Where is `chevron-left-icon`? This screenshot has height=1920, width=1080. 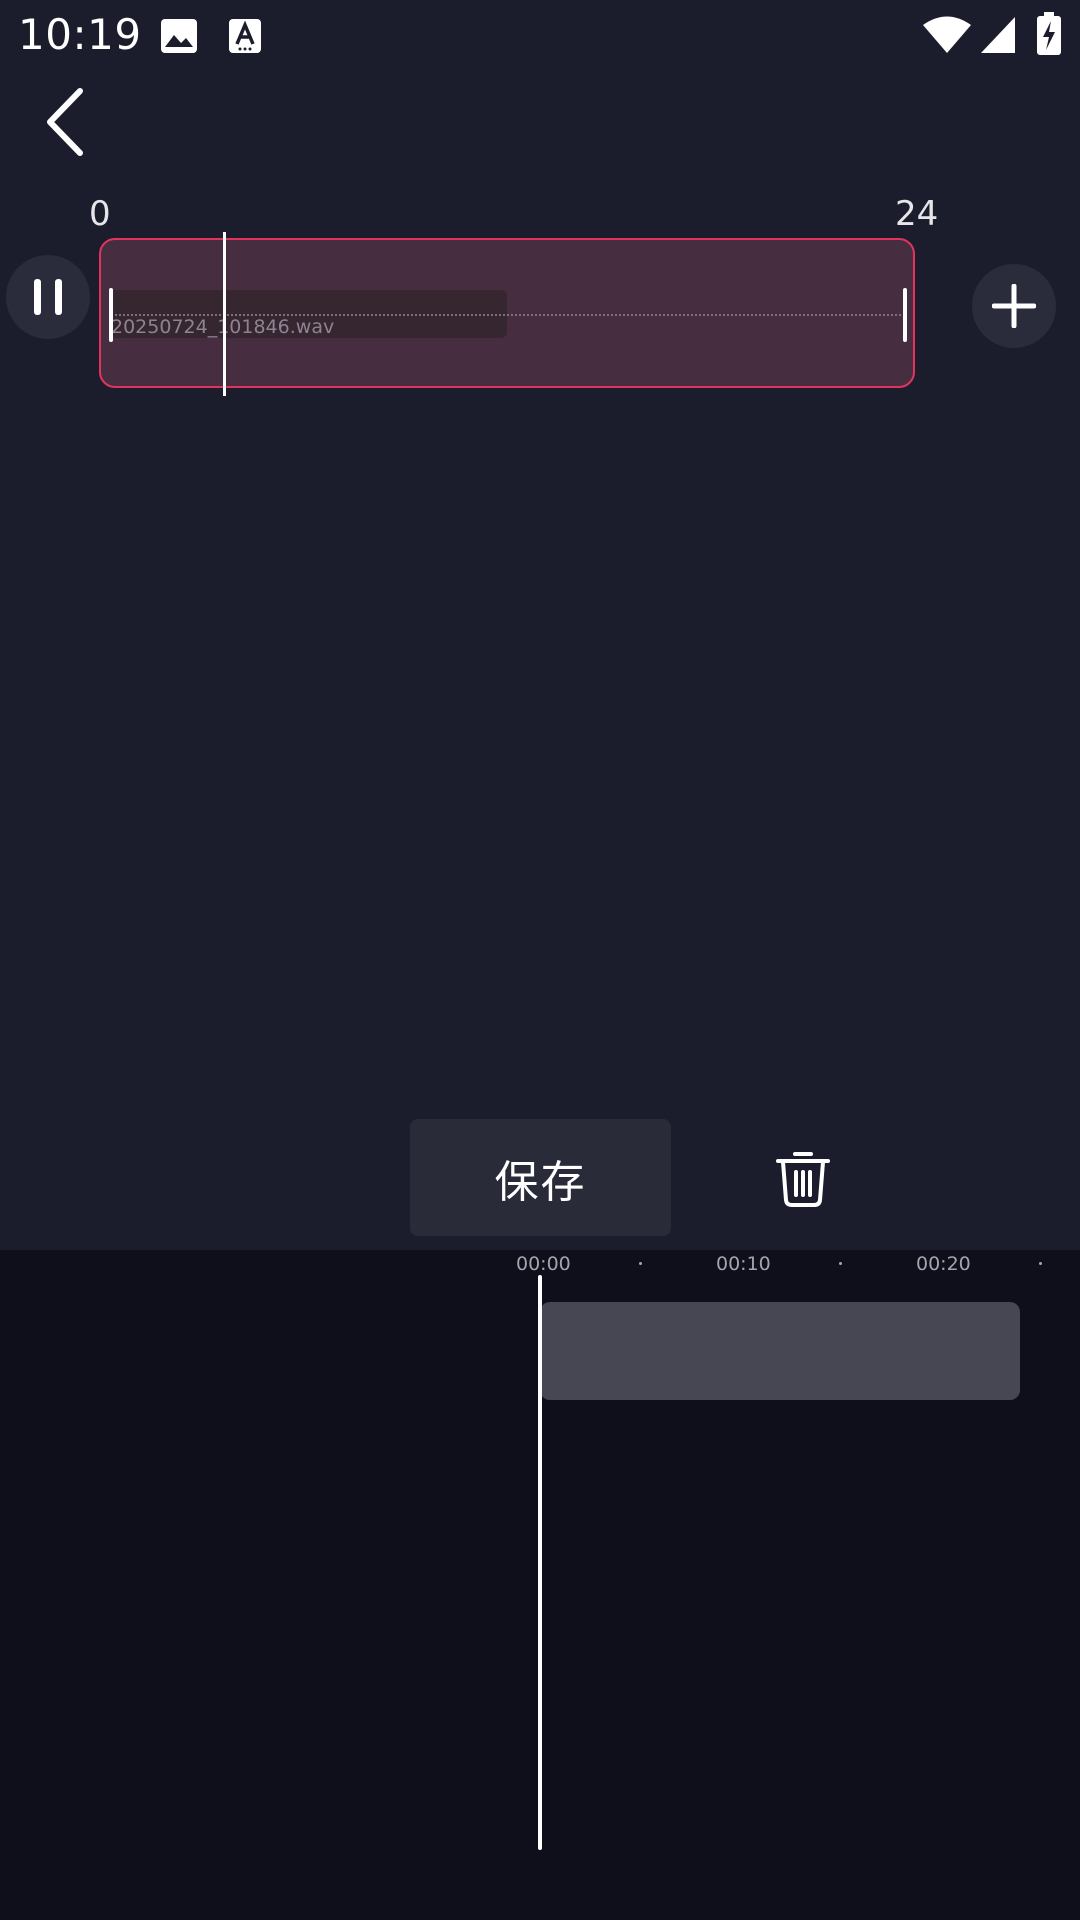
chevron-left-icon is located at coordinates (65, 122).